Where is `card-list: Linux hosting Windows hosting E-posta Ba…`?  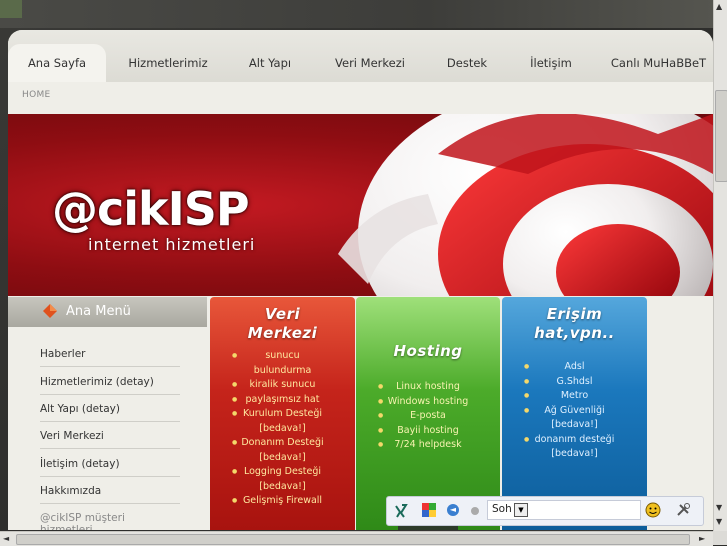 card-list: Linux hosting Windows hosting E-posta Ba… is located at coordinates (428, 416).